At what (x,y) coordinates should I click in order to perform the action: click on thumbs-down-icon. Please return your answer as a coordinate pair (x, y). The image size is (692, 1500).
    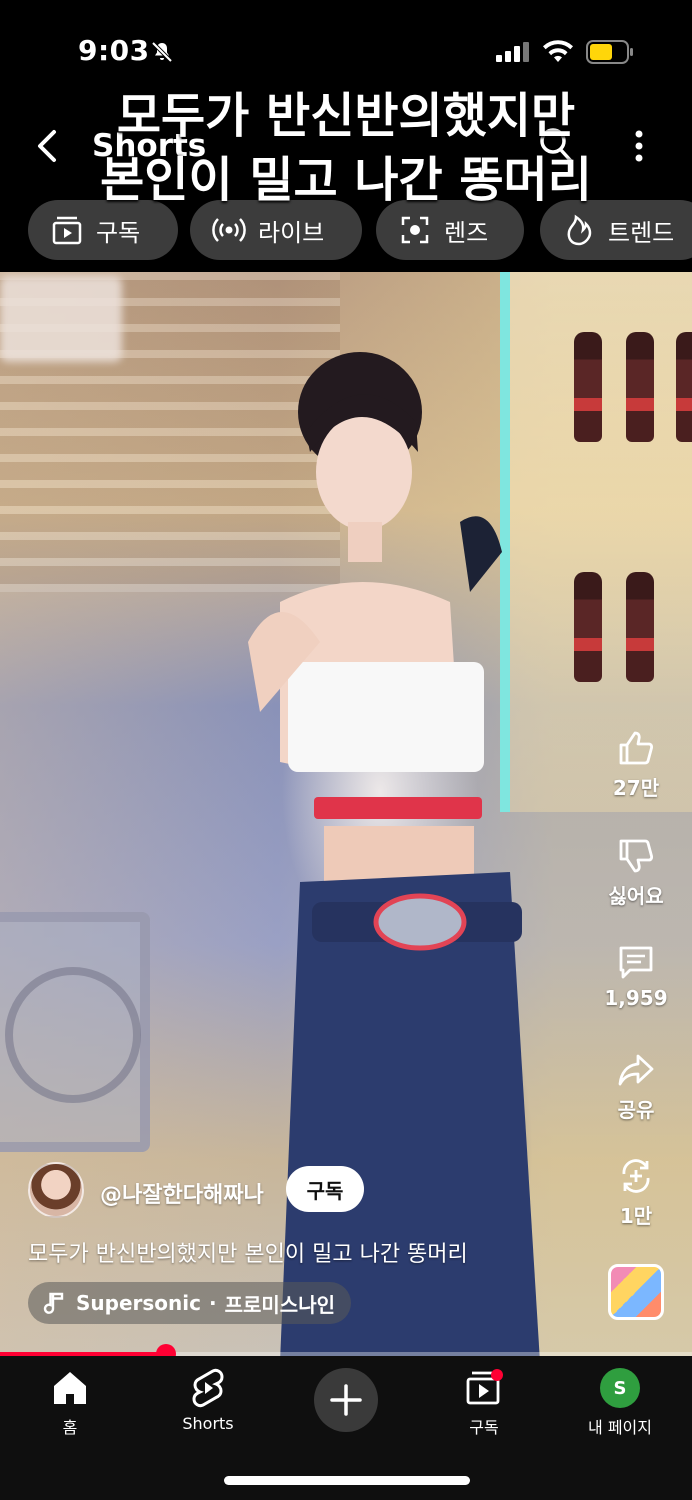
    Looking at the image, I should click on (636, 856).